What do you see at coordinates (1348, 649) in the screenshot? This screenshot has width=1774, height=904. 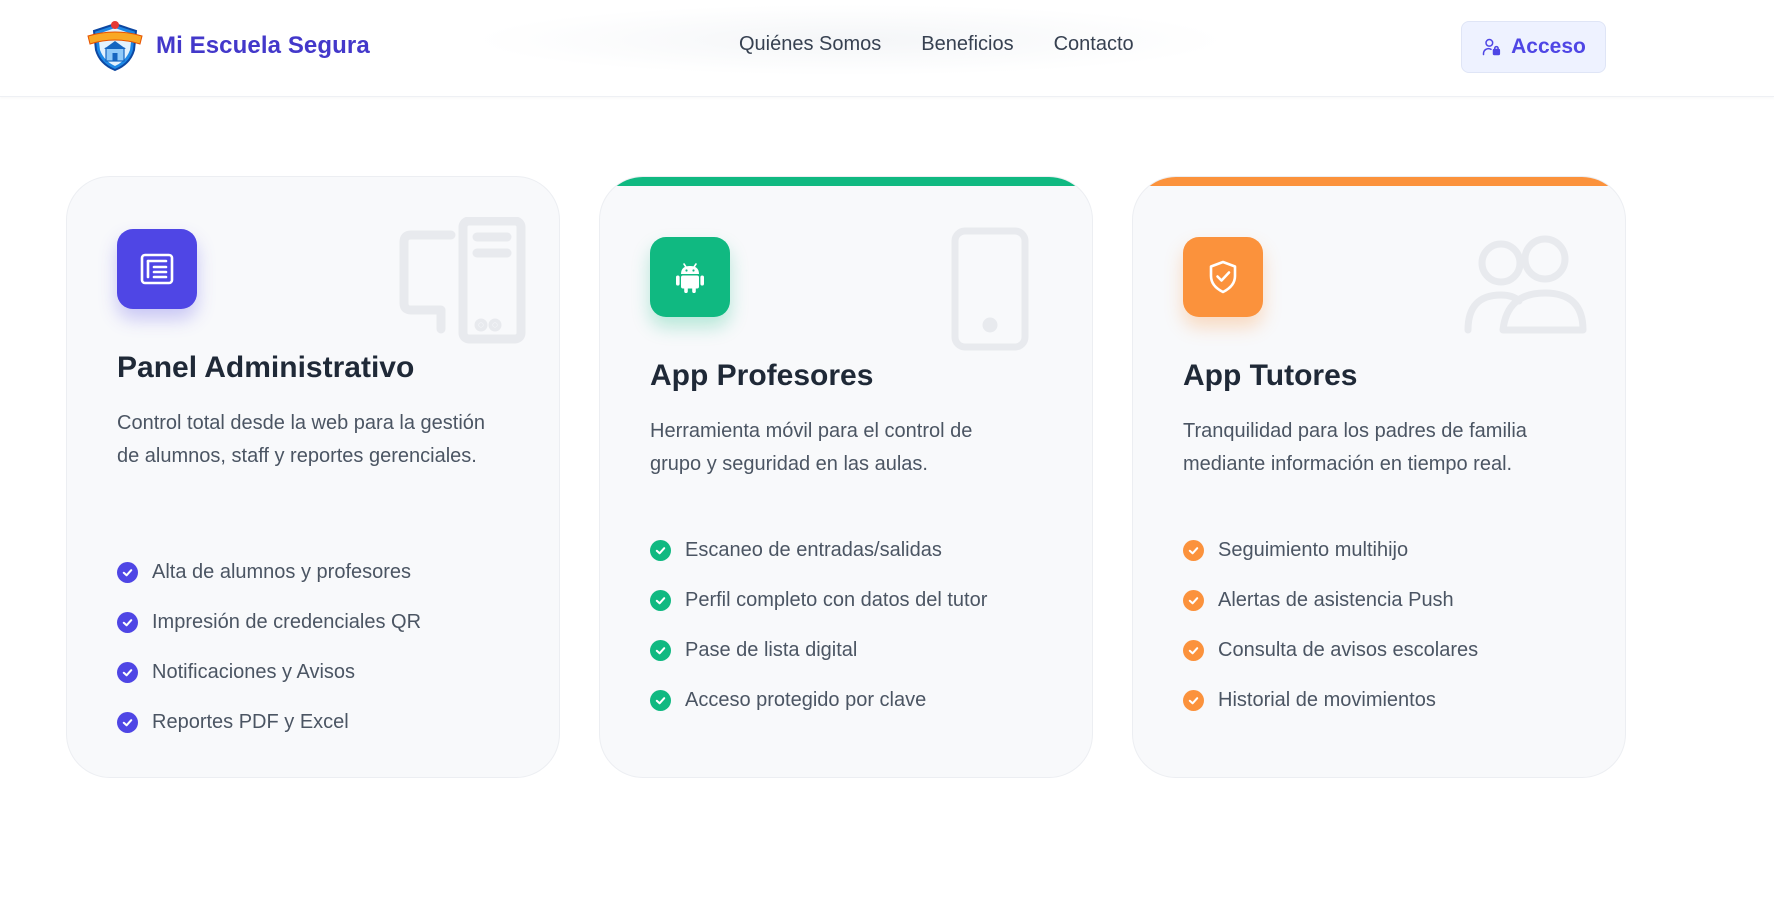 I see `feature-text: Consulta de avisos escolares` at bounding box center [1348, 649].